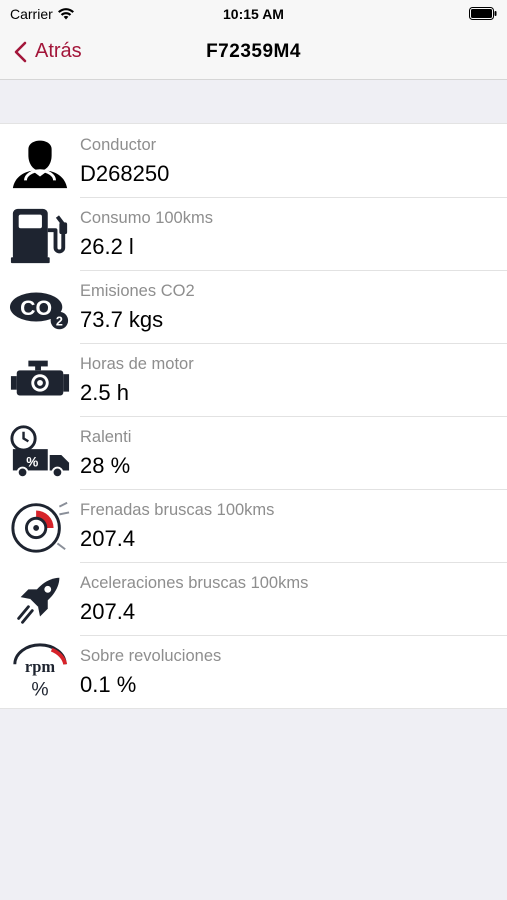  I want to click on status-bar: Carrier 10:15 AM, so click(253, 13).